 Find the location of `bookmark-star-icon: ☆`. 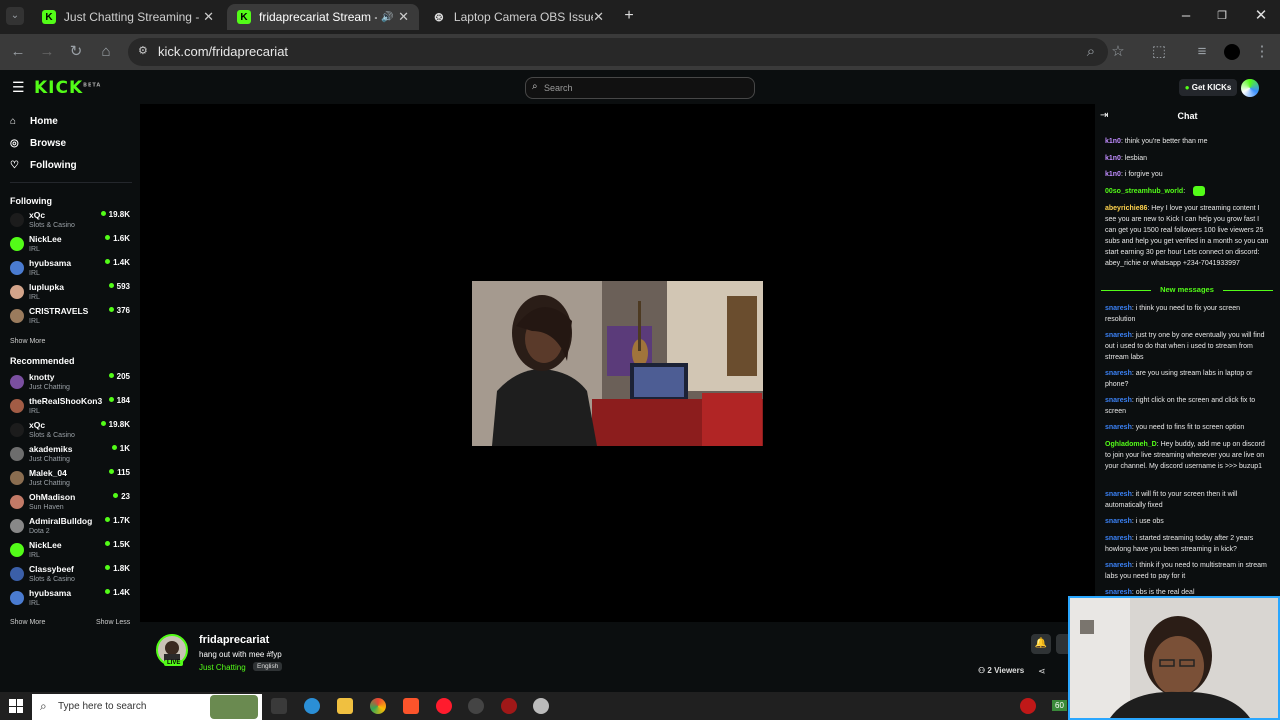

bookmark-star-icon: ☆ is located at coordinates (1118, 52).